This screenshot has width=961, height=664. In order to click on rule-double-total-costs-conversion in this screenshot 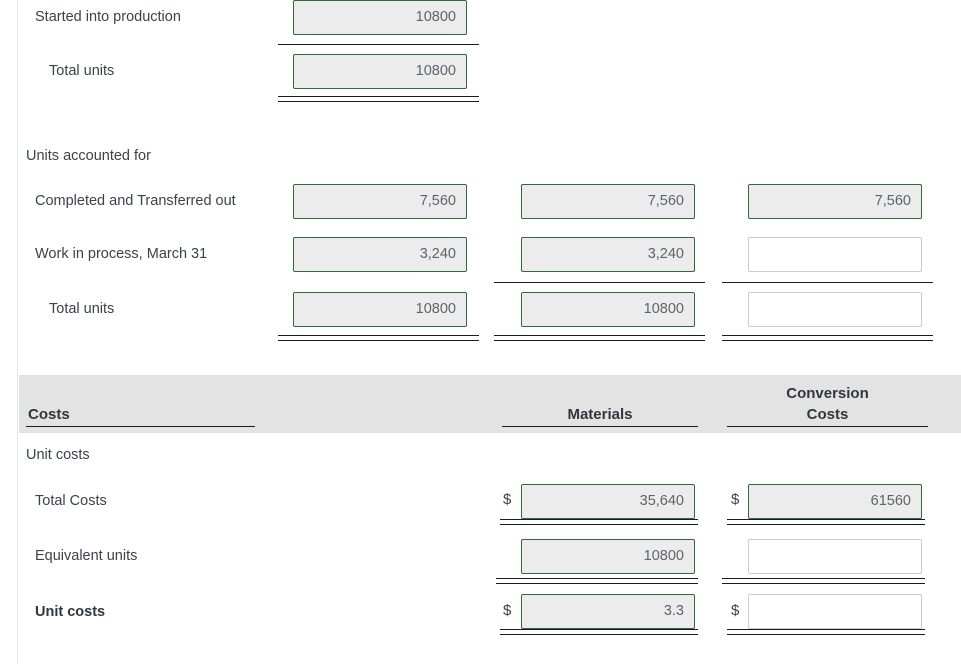, I will do `click(826, 522)`.